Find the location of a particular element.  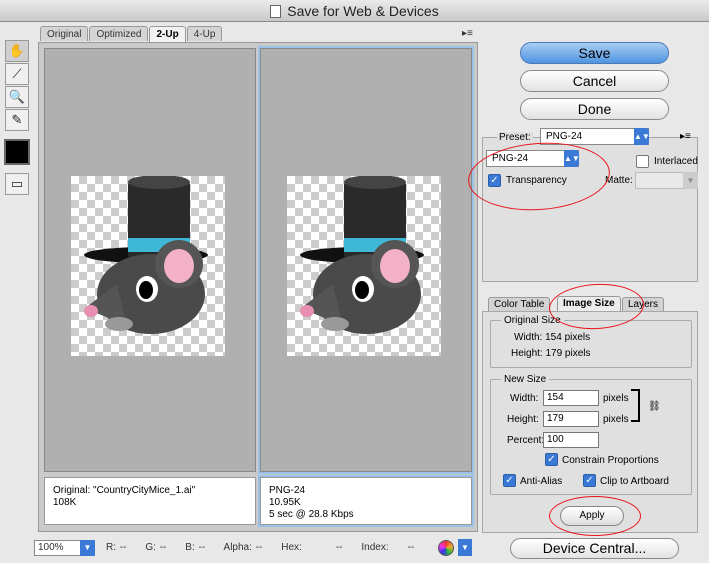

anti-alias-label: Anti-Alias is located at coordinates (541, 481).